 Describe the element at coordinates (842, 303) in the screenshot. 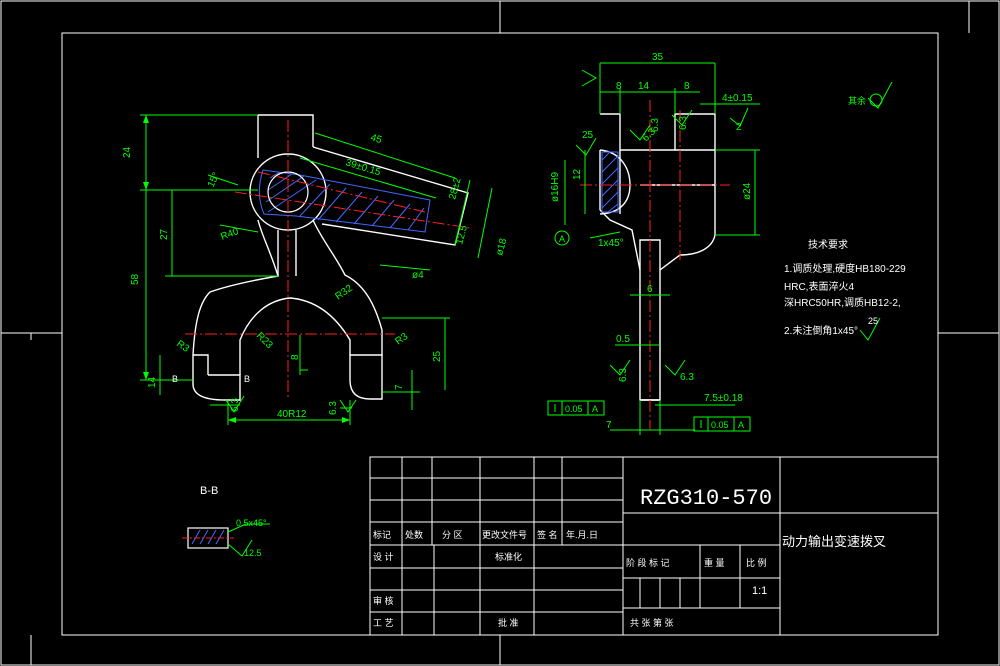

I see `notes-line-3: 深HRC50HR,调质HB12-2,` at that location.